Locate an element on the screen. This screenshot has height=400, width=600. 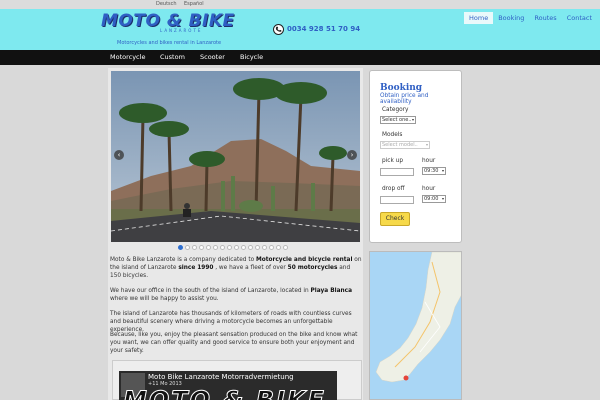
pickup-date-input is located at coordinates (397, 172).